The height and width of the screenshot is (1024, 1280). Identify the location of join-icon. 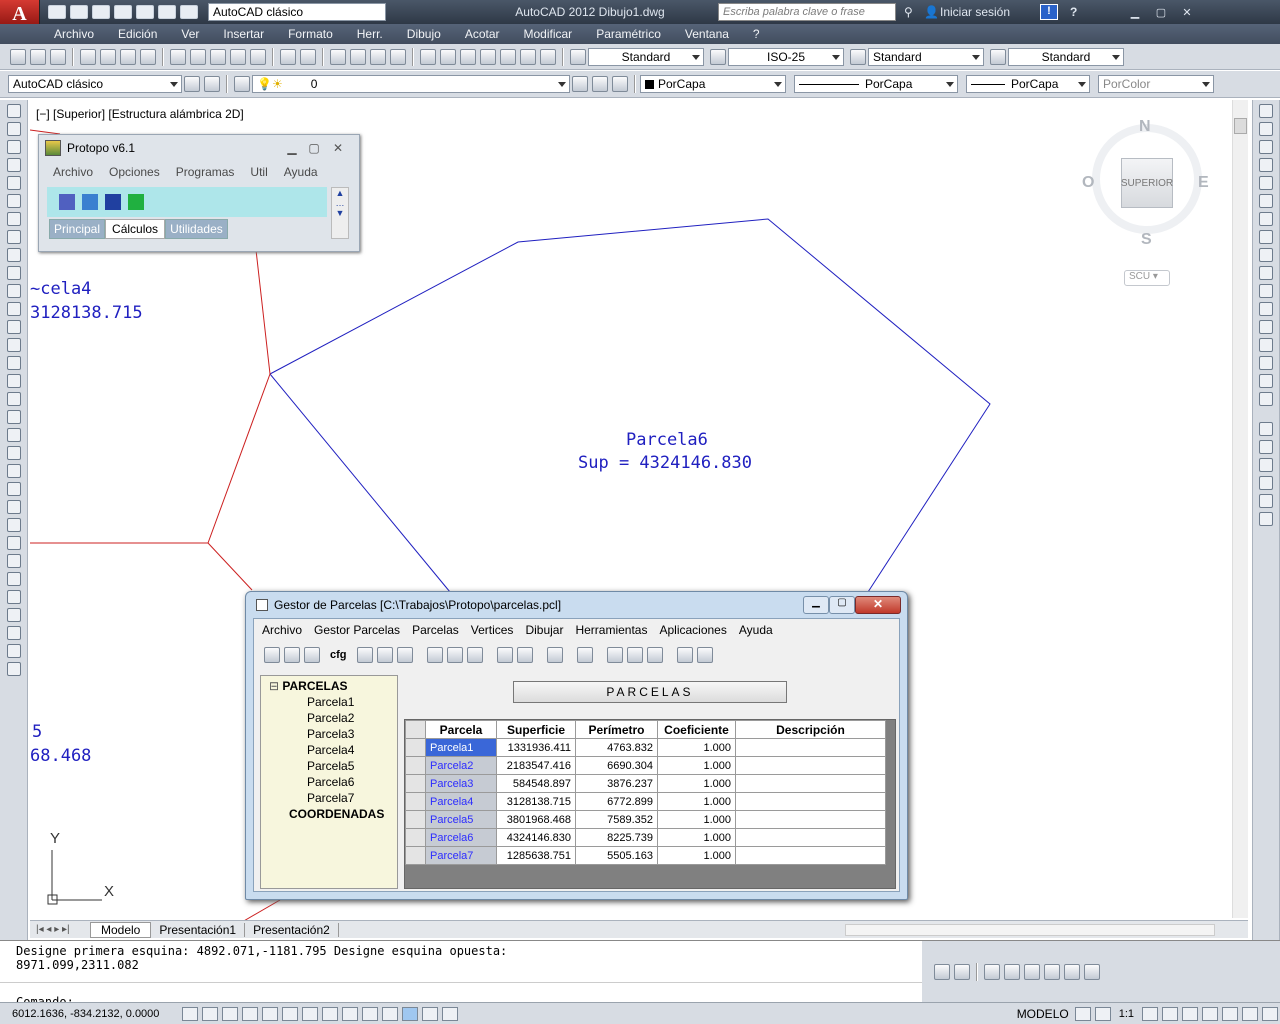
(1266, 327).